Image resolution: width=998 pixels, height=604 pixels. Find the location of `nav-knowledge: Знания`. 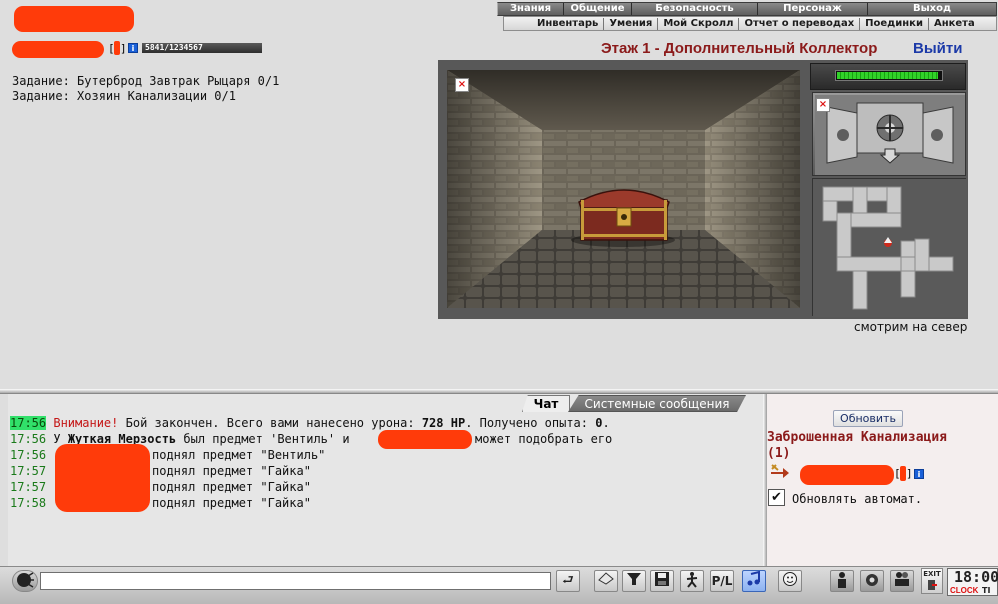

nav-knowledge: Знания is located at coordinates (531, 9).